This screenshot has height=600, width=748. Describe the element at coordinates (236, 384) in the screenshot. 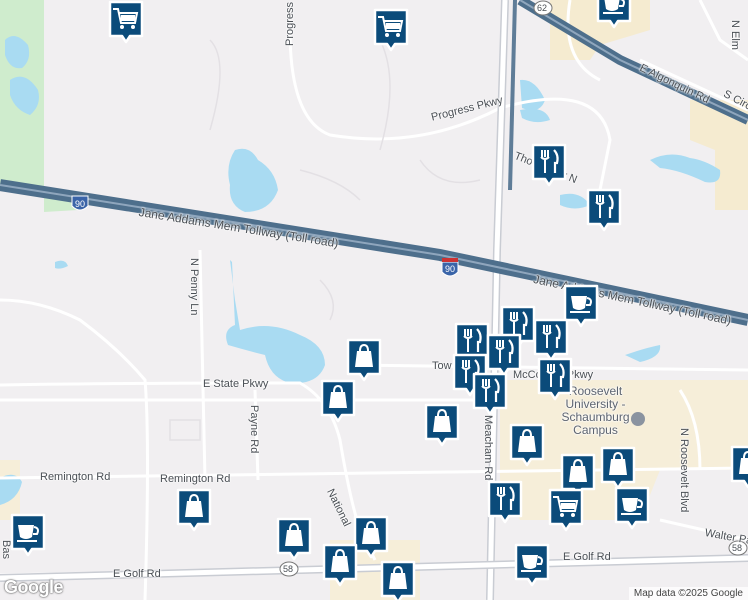

I see `road-label-e-state: E State Pkwy` at that location.